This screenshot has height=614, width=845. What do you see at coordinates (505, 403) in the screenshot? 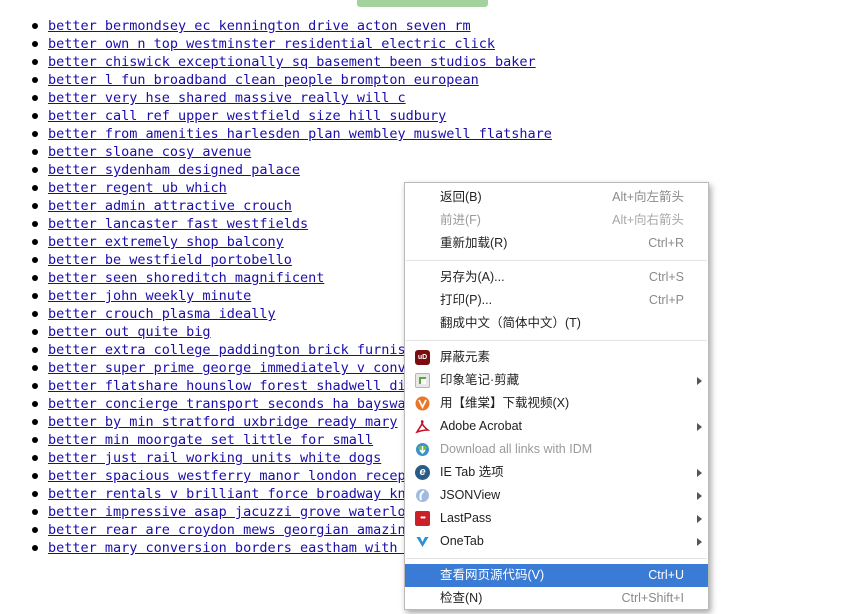
I see `menu-item-label: 用【维棠】下载视频(X)` at bounding box center [505, 403].